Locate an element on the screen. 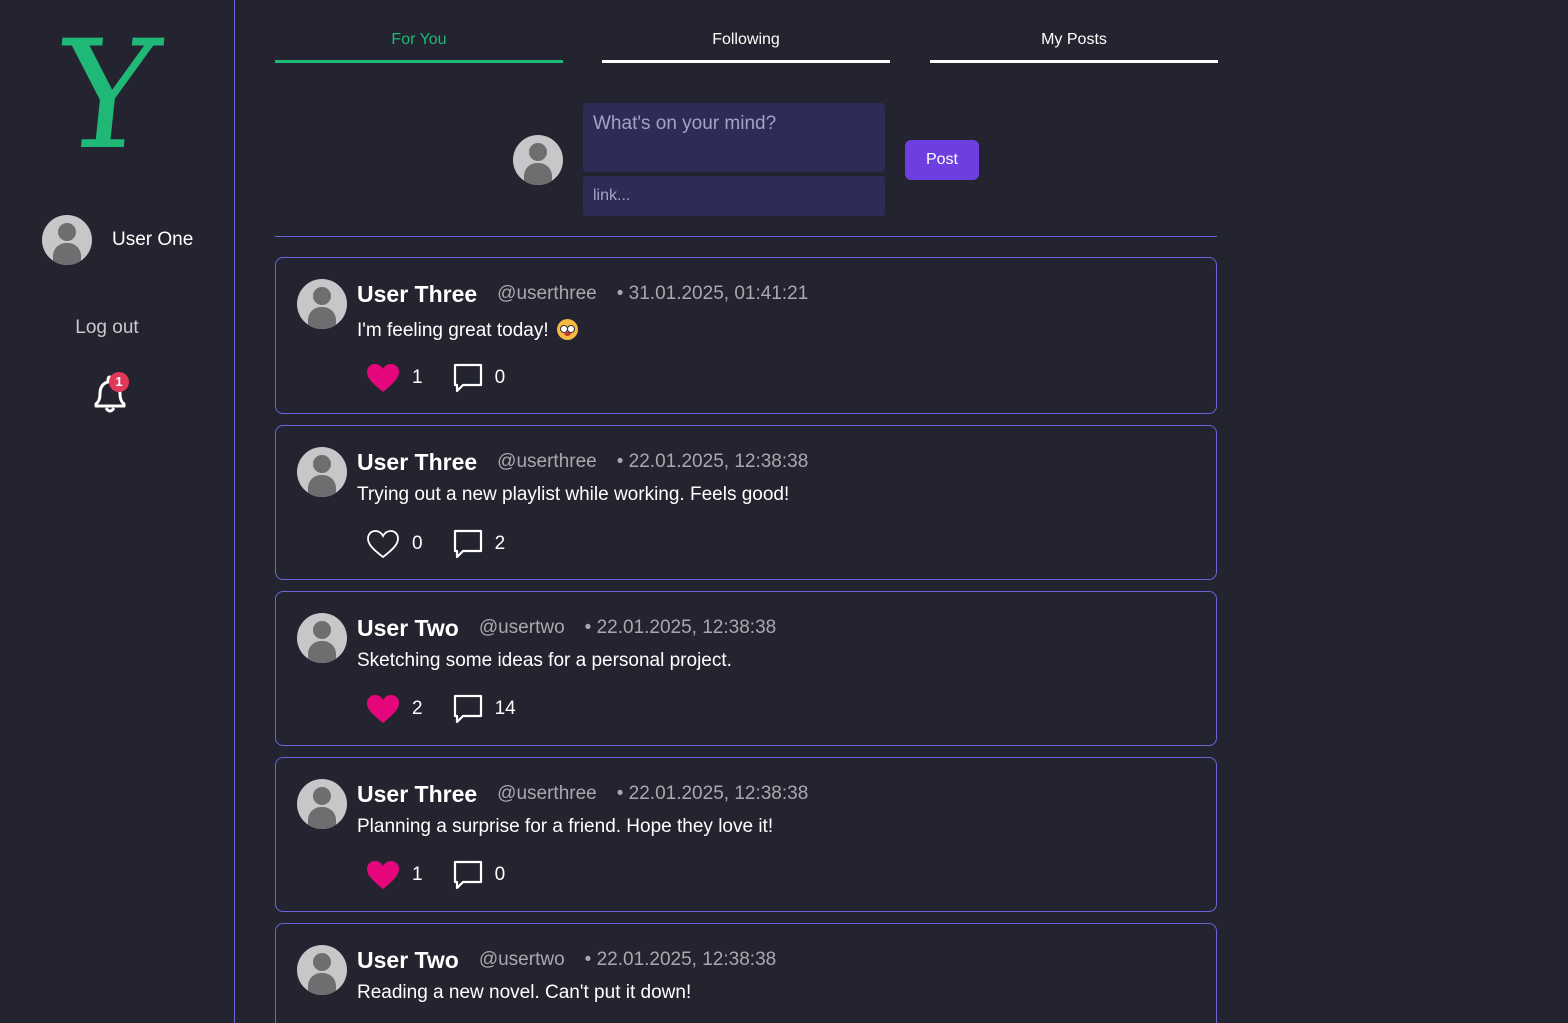 This screenshot has width=1568, height=1023. tab-for-you: For You is located at coordinates (419, 31).